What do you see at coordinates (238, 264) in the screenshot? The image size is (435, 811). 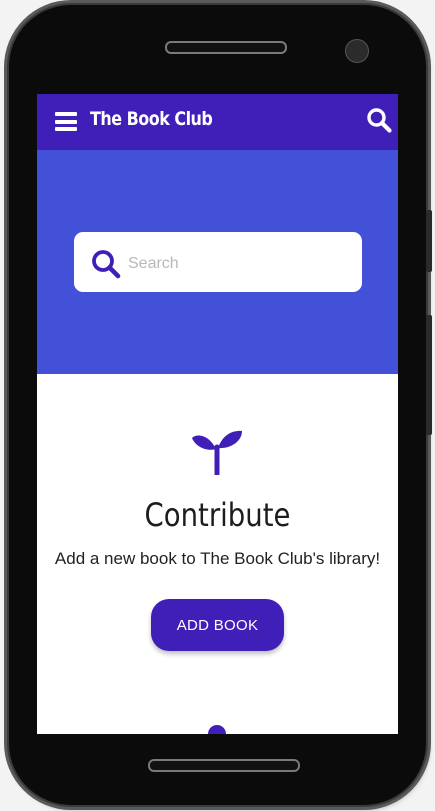 I see `search-input` at bounding box center [238, 264].